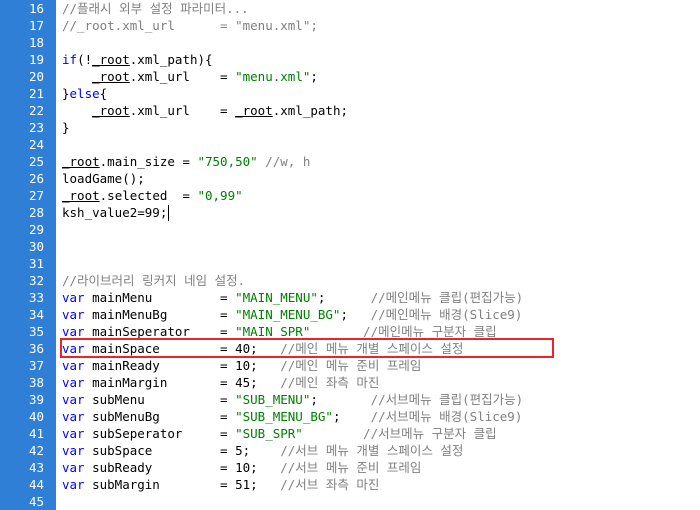 The width and height of the screenshot is (700, 510). I want to click on code-line: 37 var mainReady = 10; //메인 메뉴 준비 프레임, so click(350, 365).